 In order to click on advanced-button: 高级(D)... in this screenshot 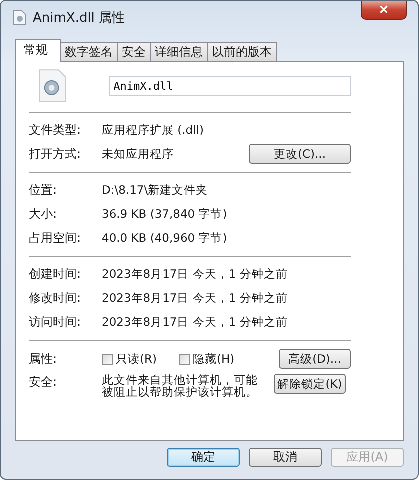, I will do `click(315, 359)`.